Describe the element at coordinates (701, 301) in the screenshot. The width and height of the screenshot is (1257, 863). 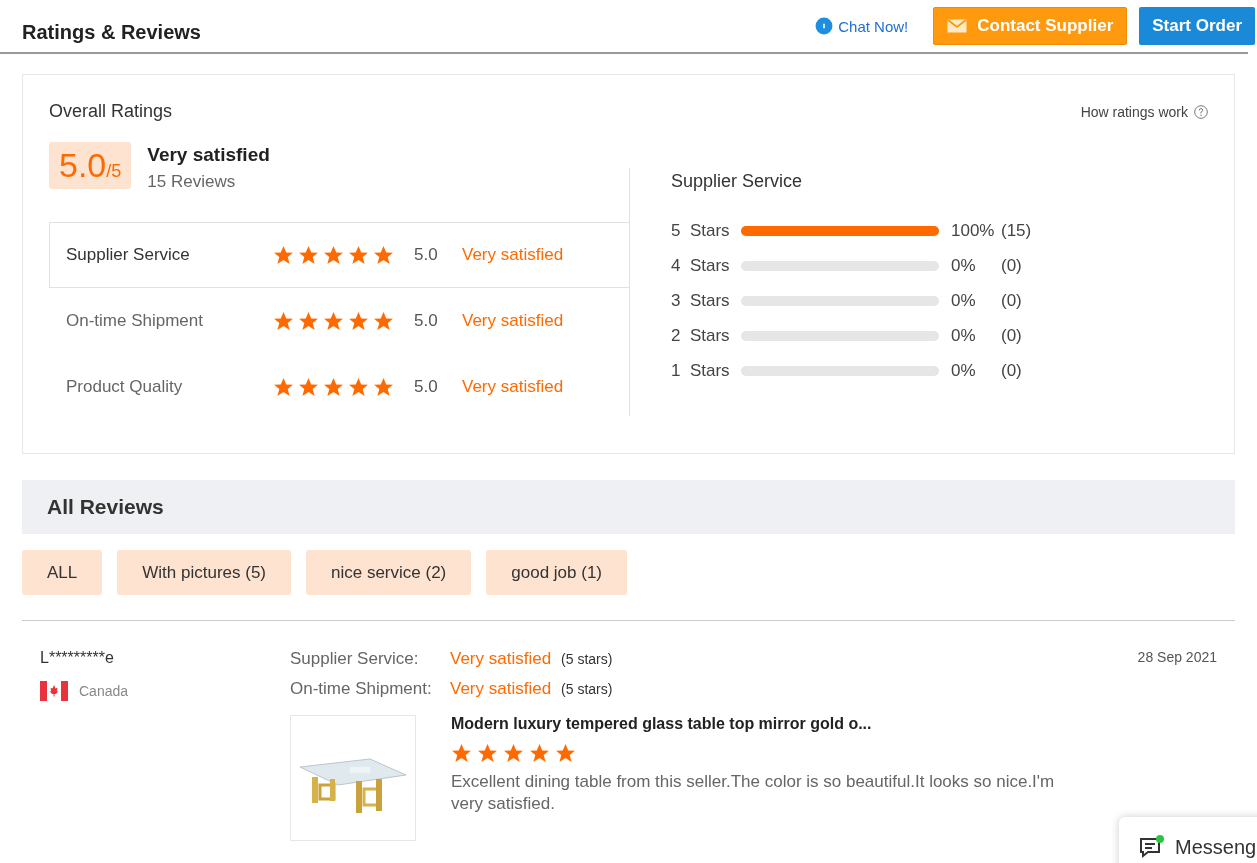
I see `star-level-label: 3 Stars` at that location.